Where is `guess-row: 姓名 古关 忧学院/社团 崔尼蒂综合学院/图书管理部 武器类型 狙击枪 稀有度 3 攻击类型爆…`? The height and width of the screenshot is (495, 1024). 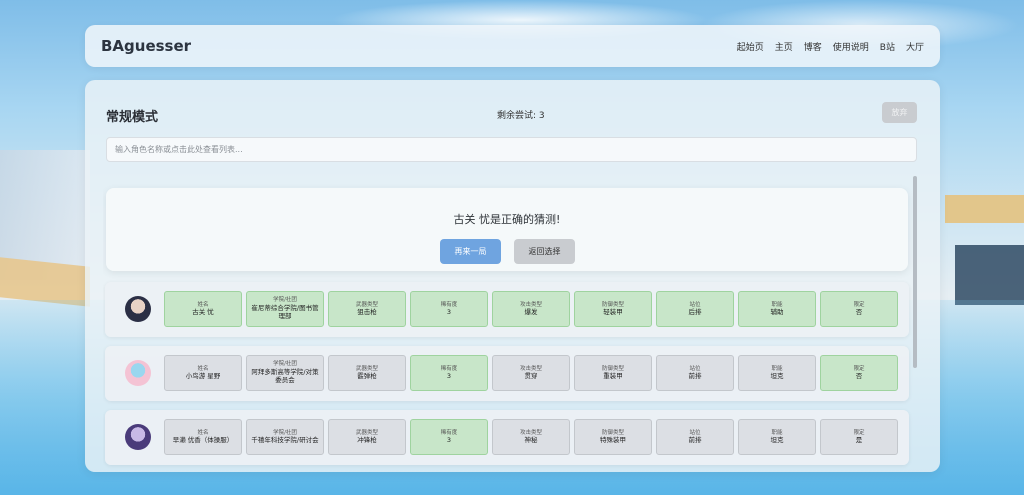 guess-row: 姓名 古关 忧学院/社团 崔尼蒂综合学院/图书管理部 武器类型 狙击枪 稀有度 3 攻击类型爆… is located at coordinates (507, 309).